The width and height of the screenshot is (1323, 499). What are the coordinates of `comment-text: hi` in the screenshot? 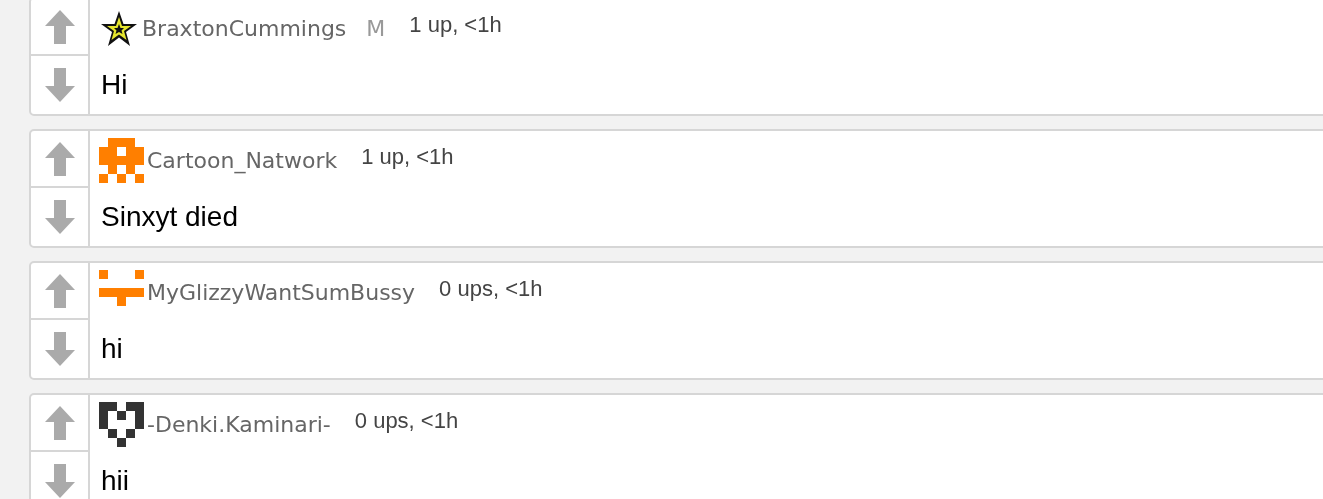 It's located at (112, 349).